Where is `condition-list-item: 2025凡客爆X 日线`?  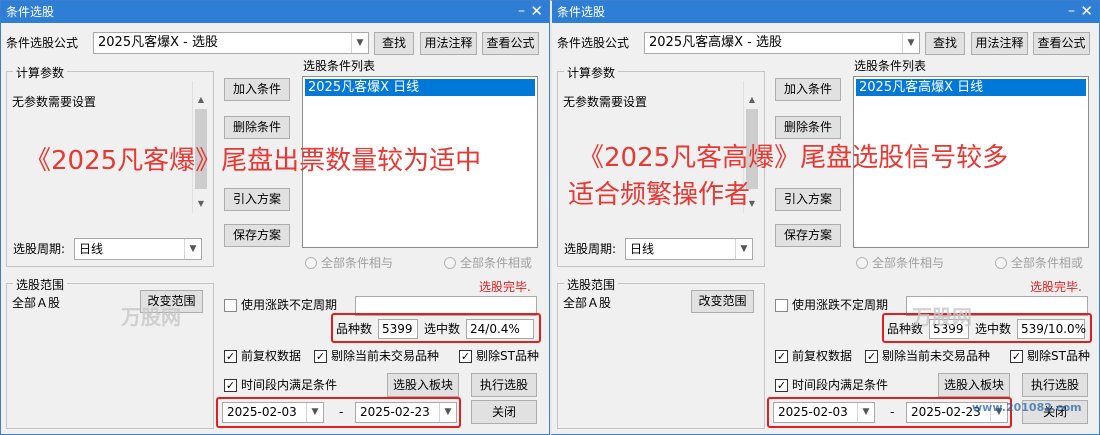 condition-list-item: 2025凡客爆X 日线 is located at coordinates (420, 87).